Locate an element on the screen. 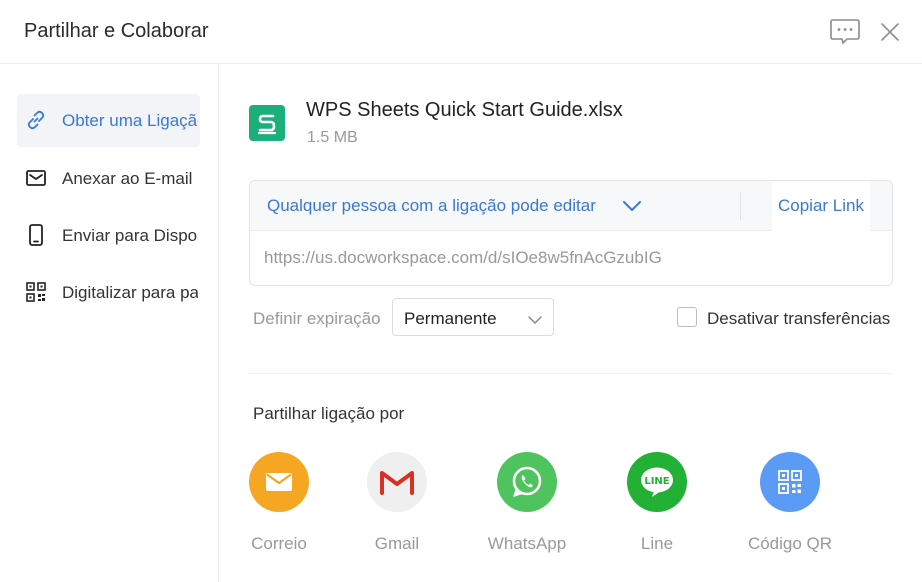 This screenshot has width=922, height=582. spreadsheet-file-icon is located at coordinates (267, 123).